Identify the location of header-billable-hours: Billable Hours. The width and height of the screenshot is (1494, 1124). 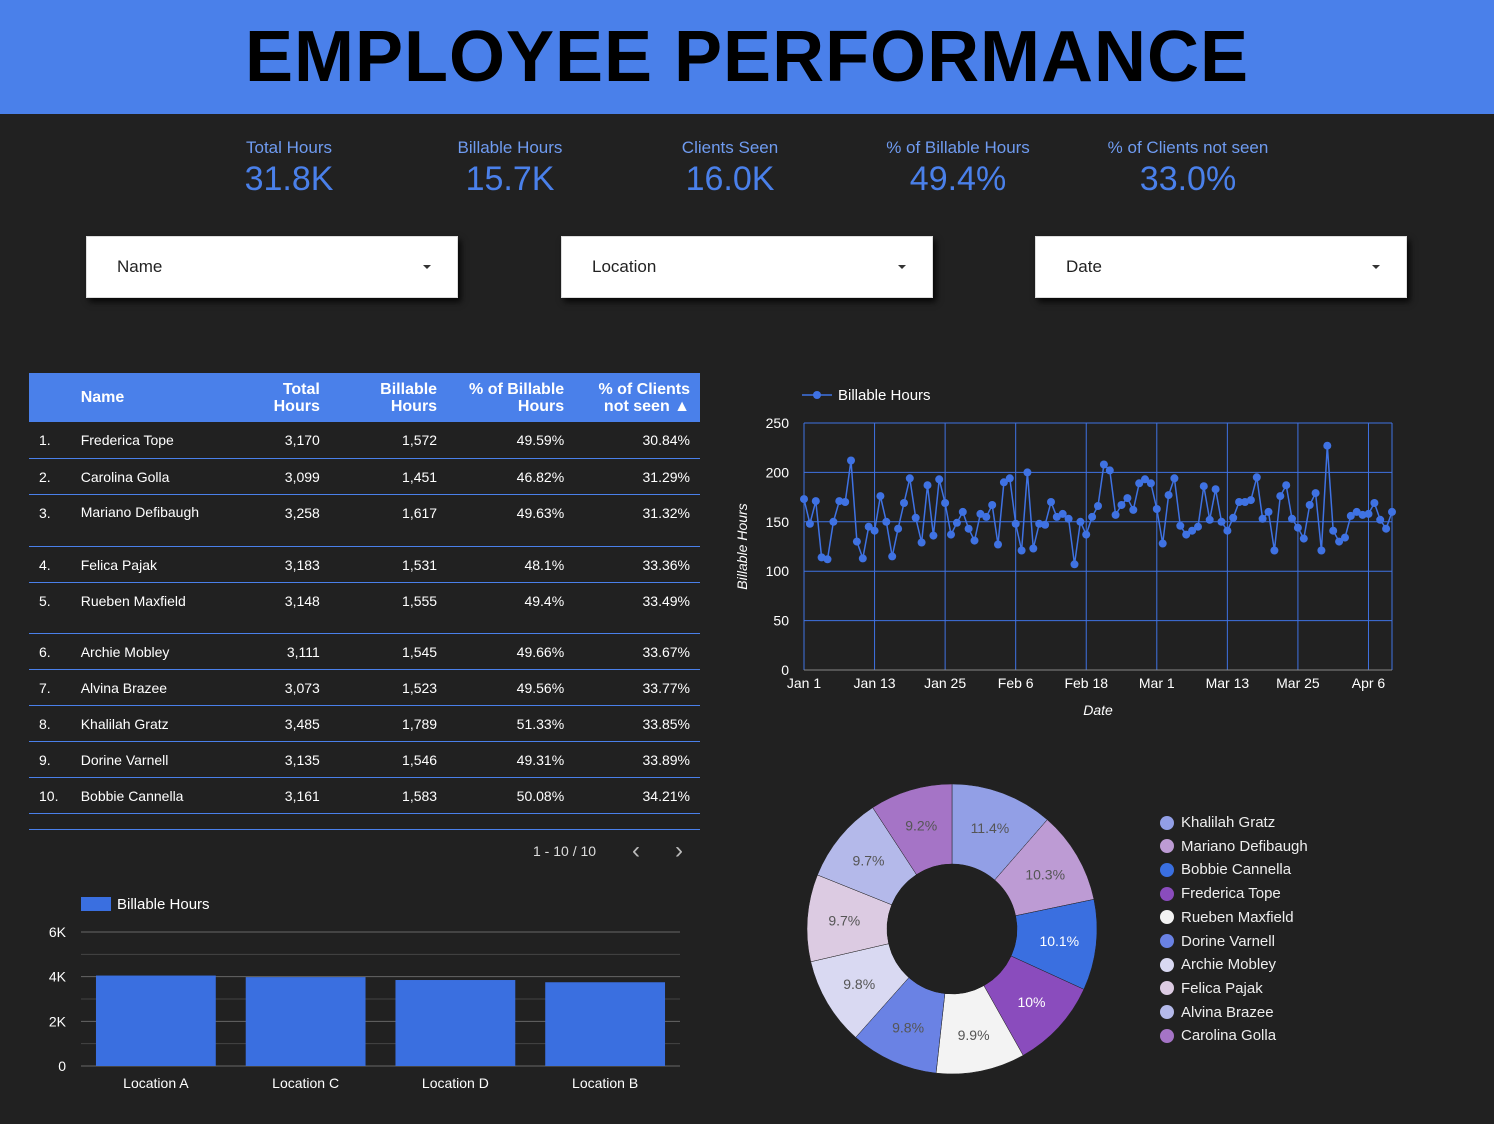
(388, 397).